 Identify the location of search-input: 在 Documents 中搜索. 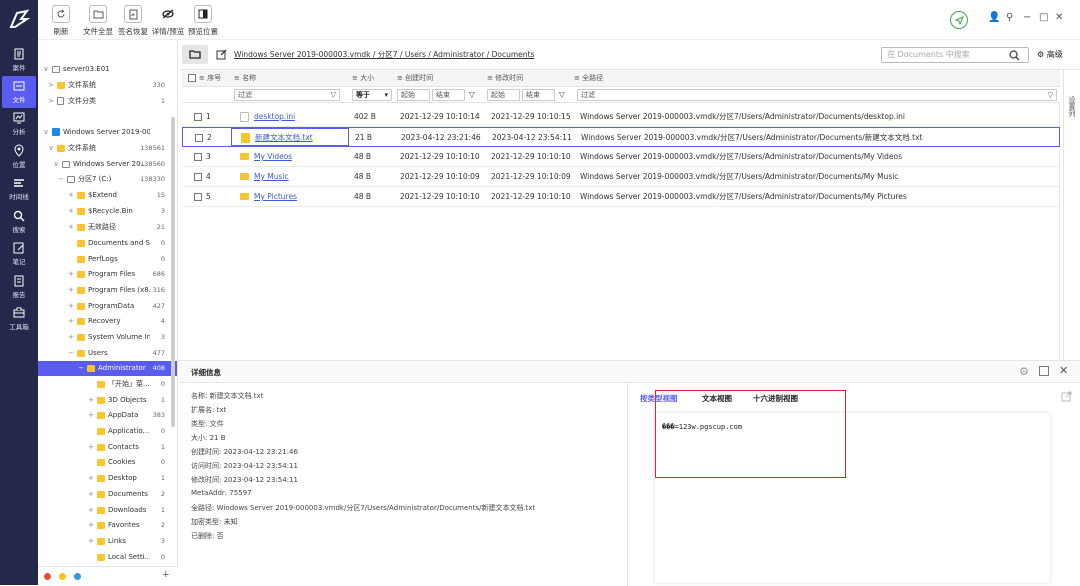
(955, 55).